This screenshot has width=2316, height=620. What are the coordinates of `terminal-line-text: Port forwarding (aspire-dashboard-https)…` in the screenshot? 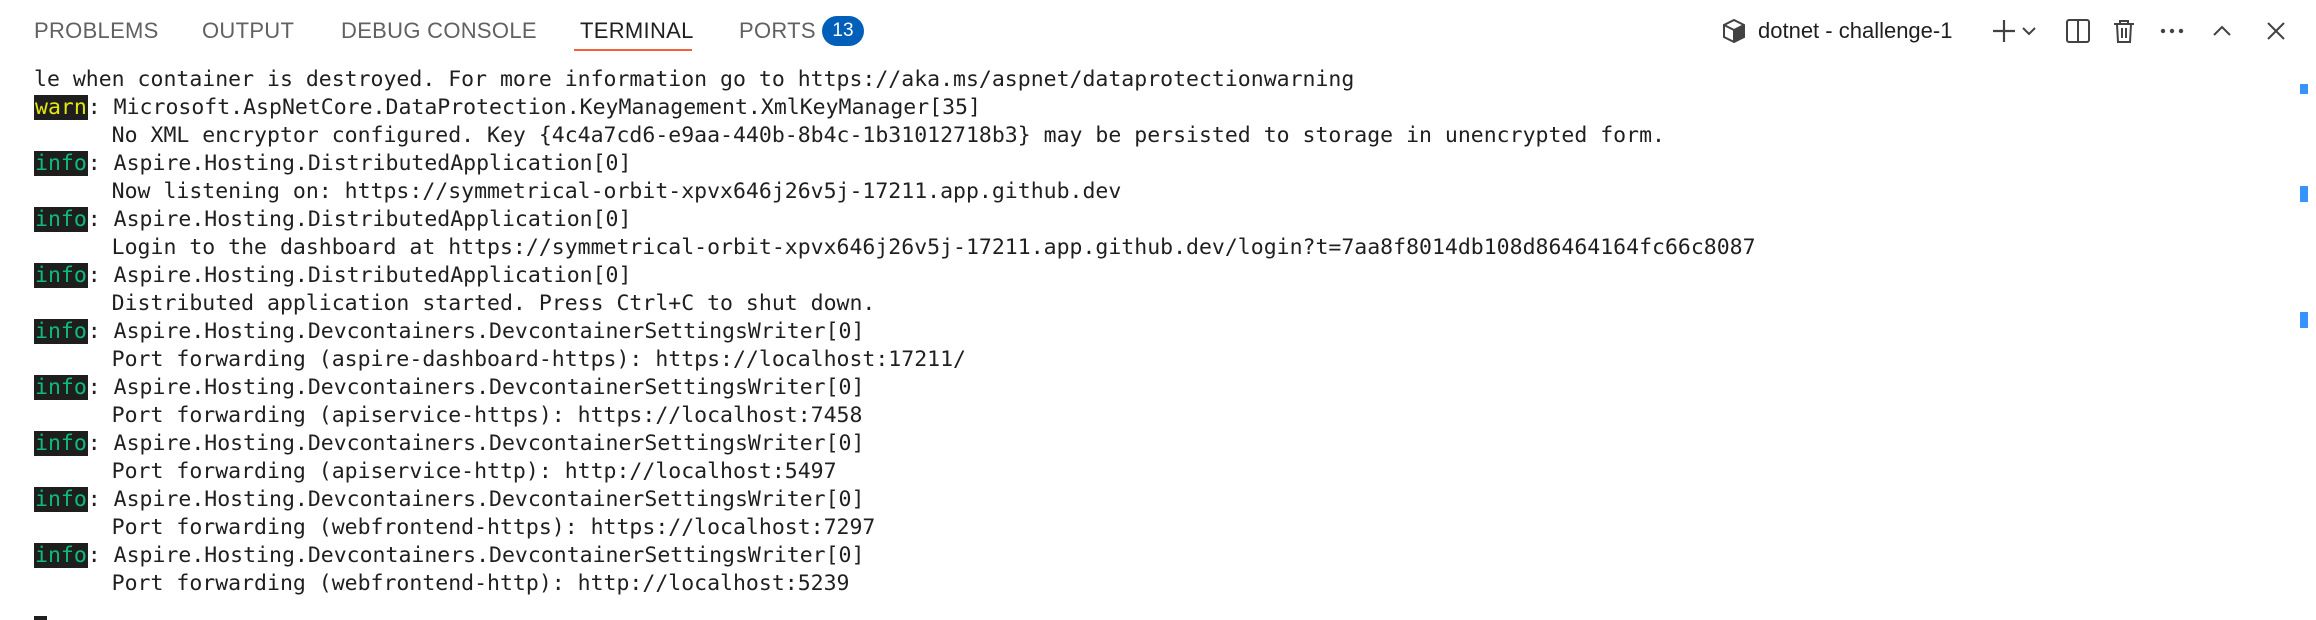 It's located at (500, 359).